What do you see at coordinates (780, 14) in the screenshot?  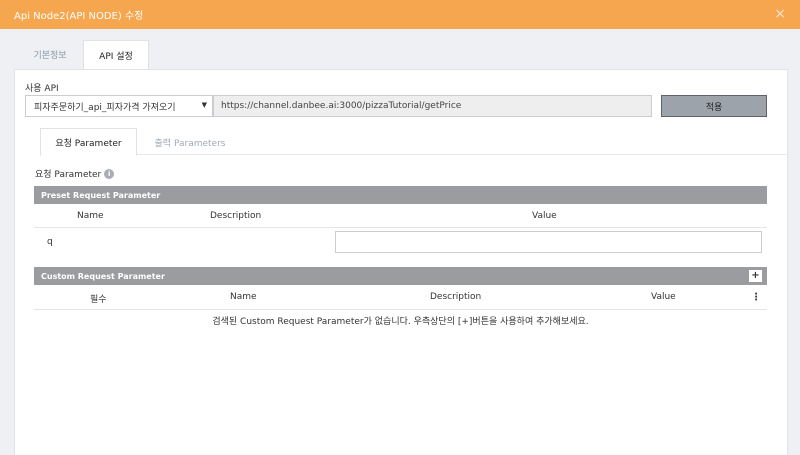 I see `close-icon: ×` at bounding box center [780, 14].